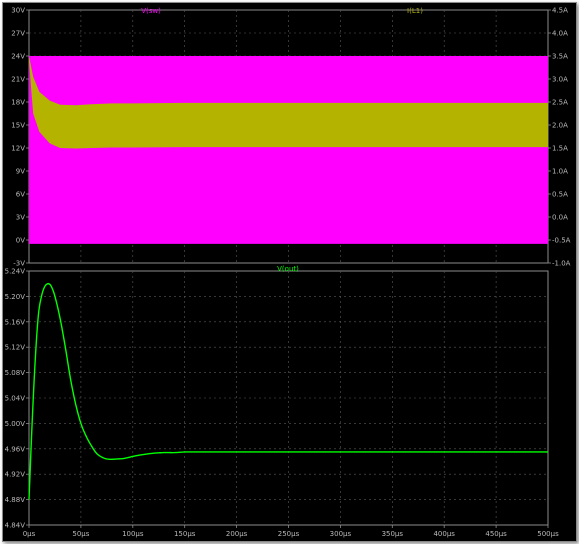 This screenshot has width=579, height=544. Describe the element at coordinates (80, 534) in the screenshot. I see `x-tick-label: 50µs` at that location.